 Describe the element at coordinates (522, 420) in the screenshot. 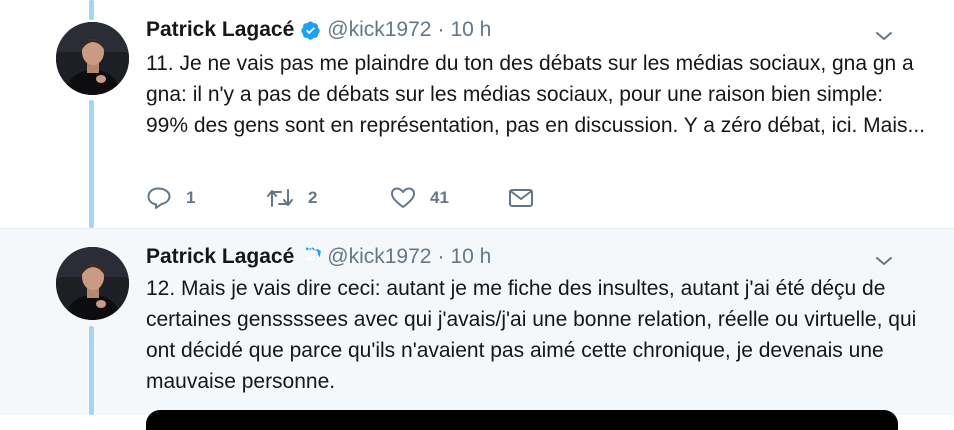

I see `media-preview` at that location.